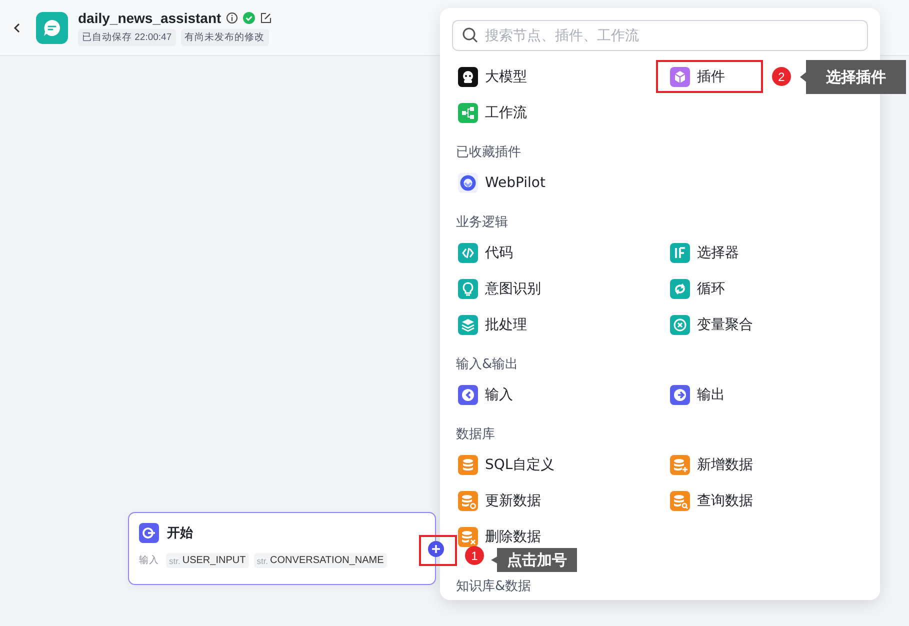  I want to click on menu-item: 变量聚合, so click(711, 325).